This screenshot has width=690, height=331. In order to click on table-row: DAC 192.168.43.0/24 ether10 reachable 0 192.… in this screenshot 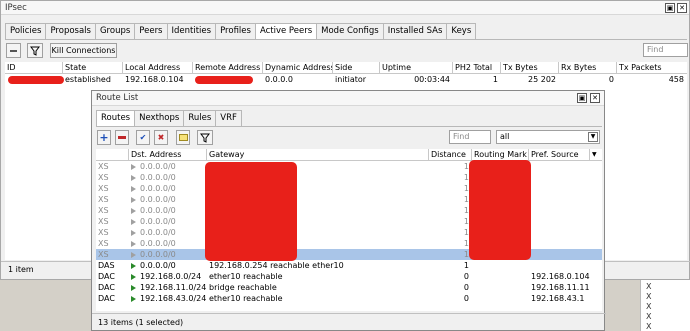, I will do `click(349, 298)`.